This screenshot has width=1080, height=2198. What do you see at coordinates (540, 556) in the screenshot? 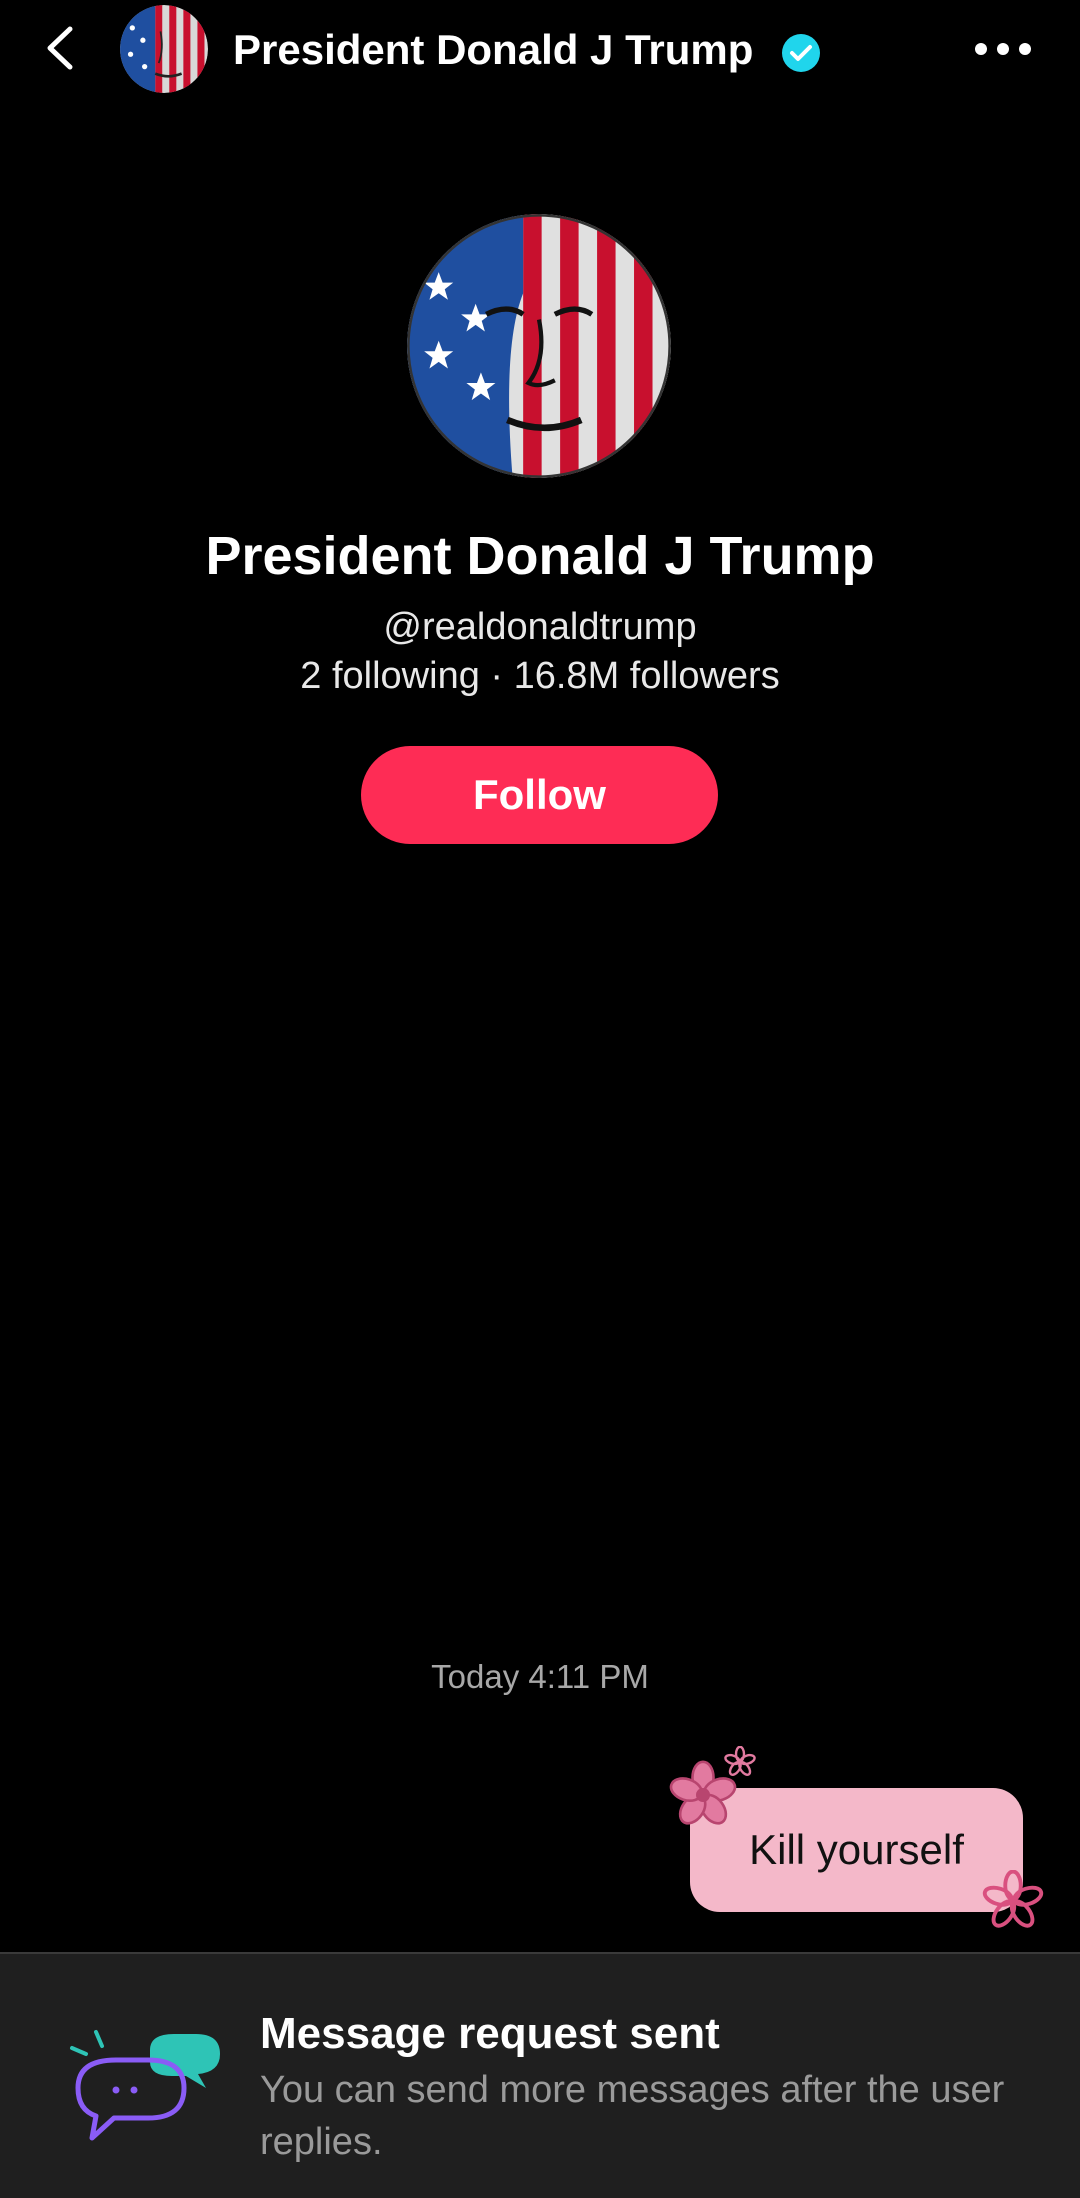
I see `profile-name: President Donald J Trump` at bounding box center [540, 556].